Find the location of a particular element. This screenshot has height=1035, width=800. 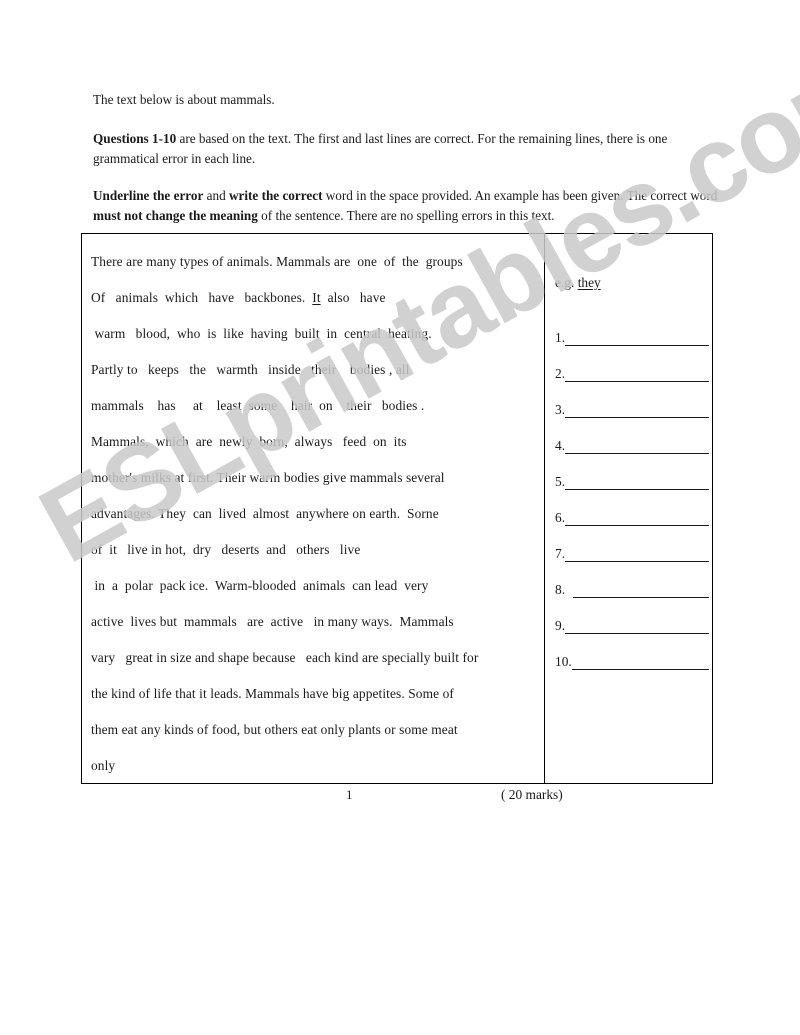

answer-number: 4. is located at coordinates (560, 445).